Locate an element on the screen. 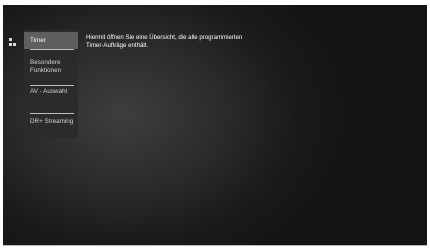  help-text-line: Timer-Aufträge enthält. is located at coordinates (117, 45).